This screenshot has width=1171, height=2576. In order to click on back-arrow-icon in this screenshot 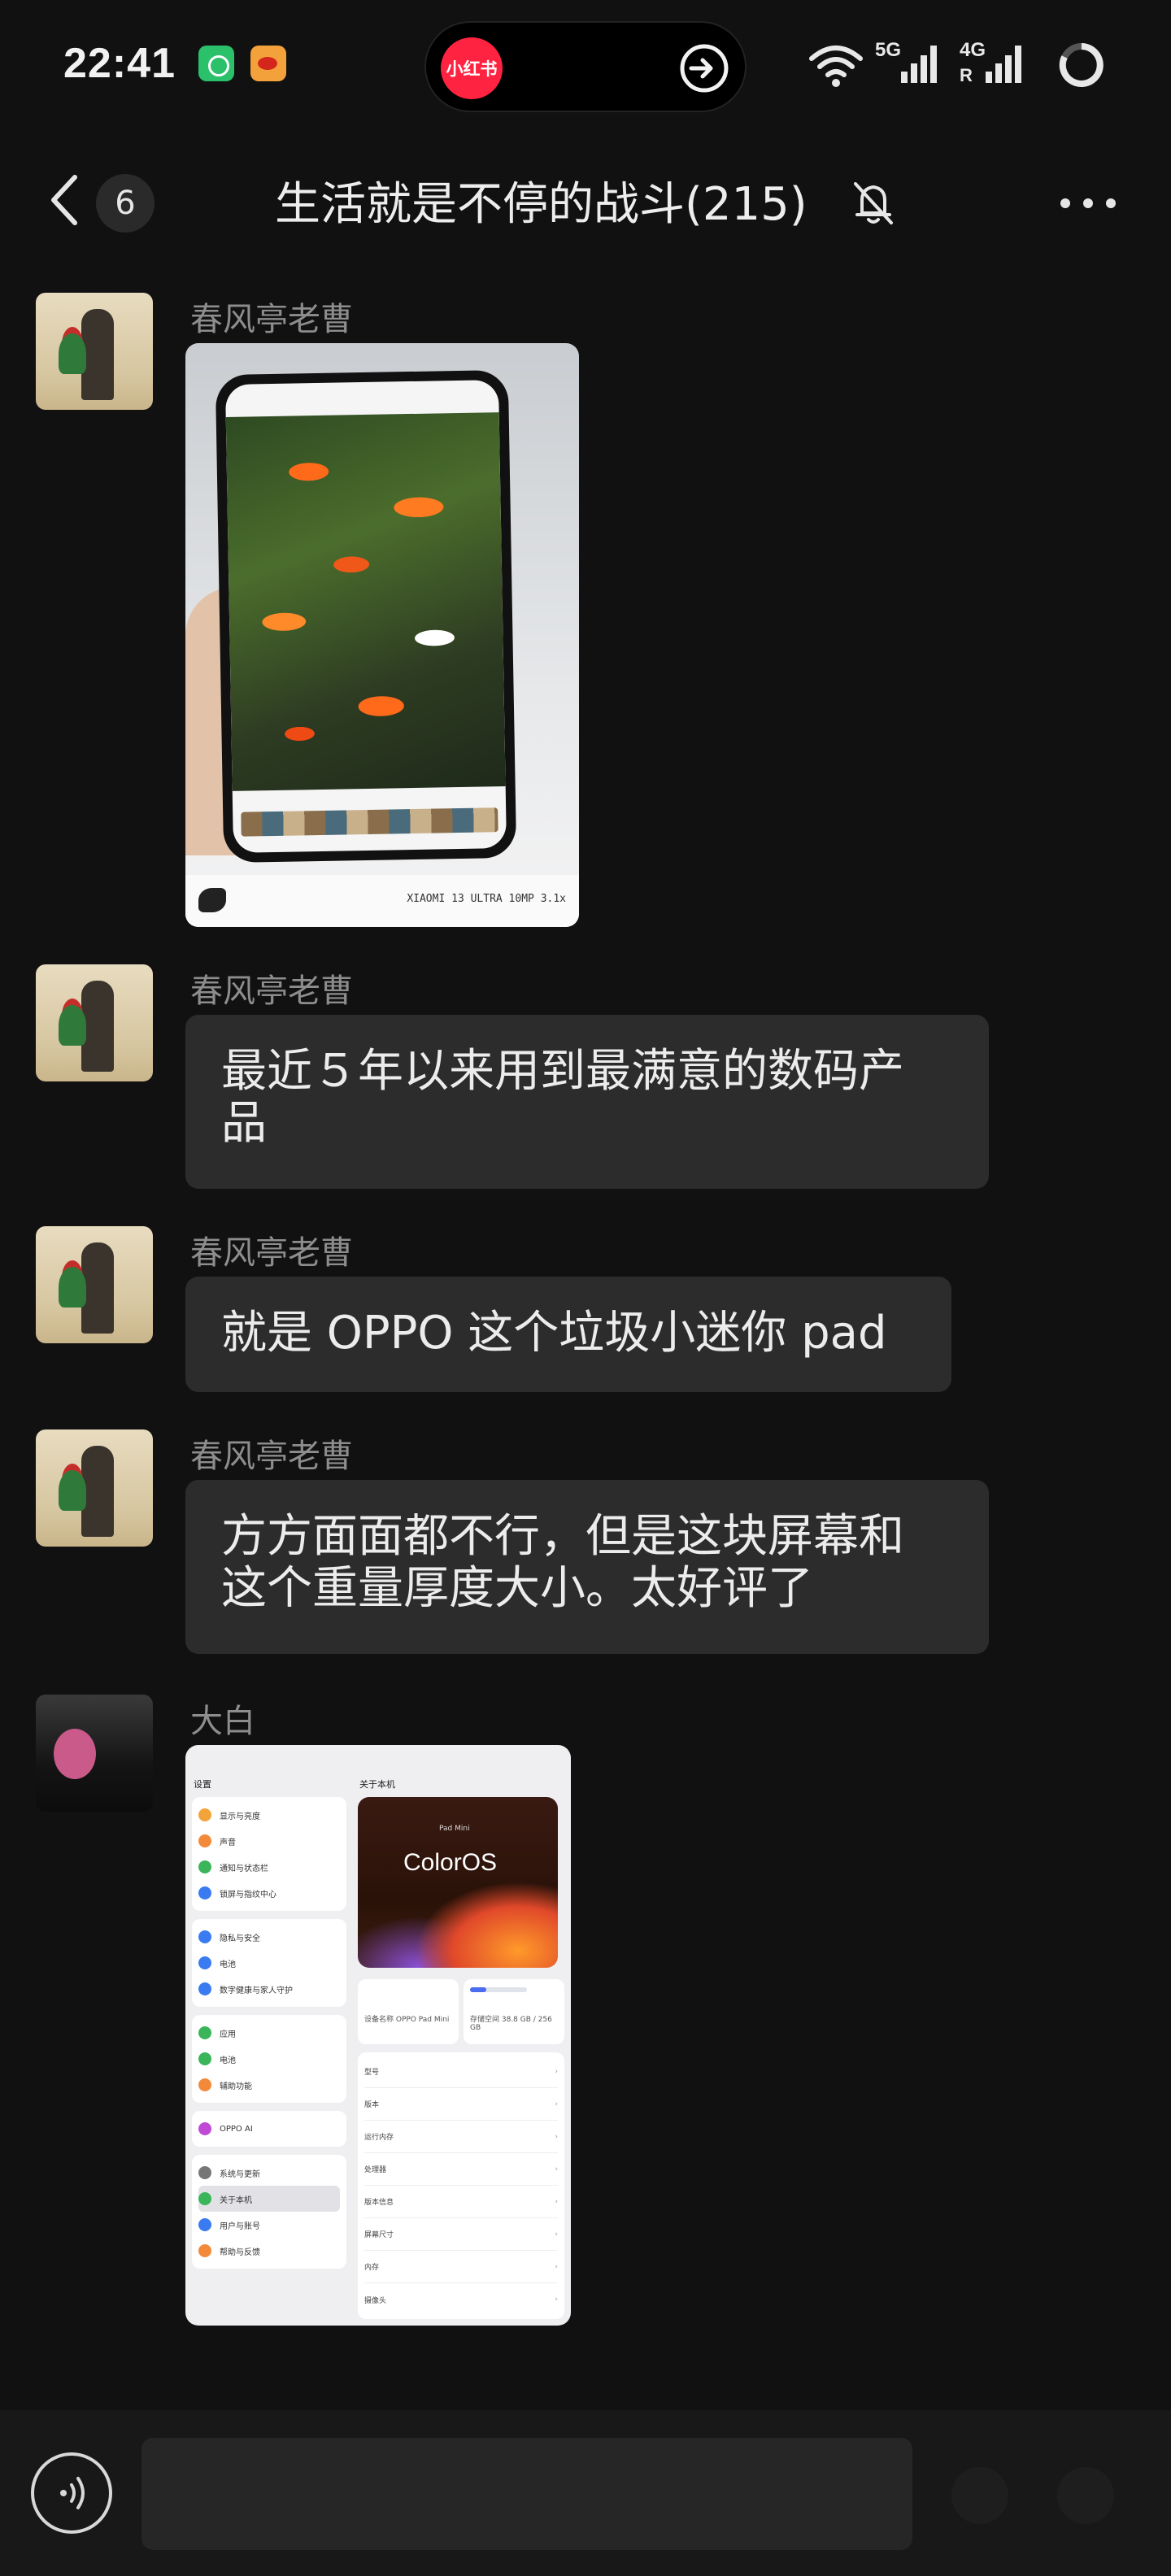, I will do `click(65, 201)`.